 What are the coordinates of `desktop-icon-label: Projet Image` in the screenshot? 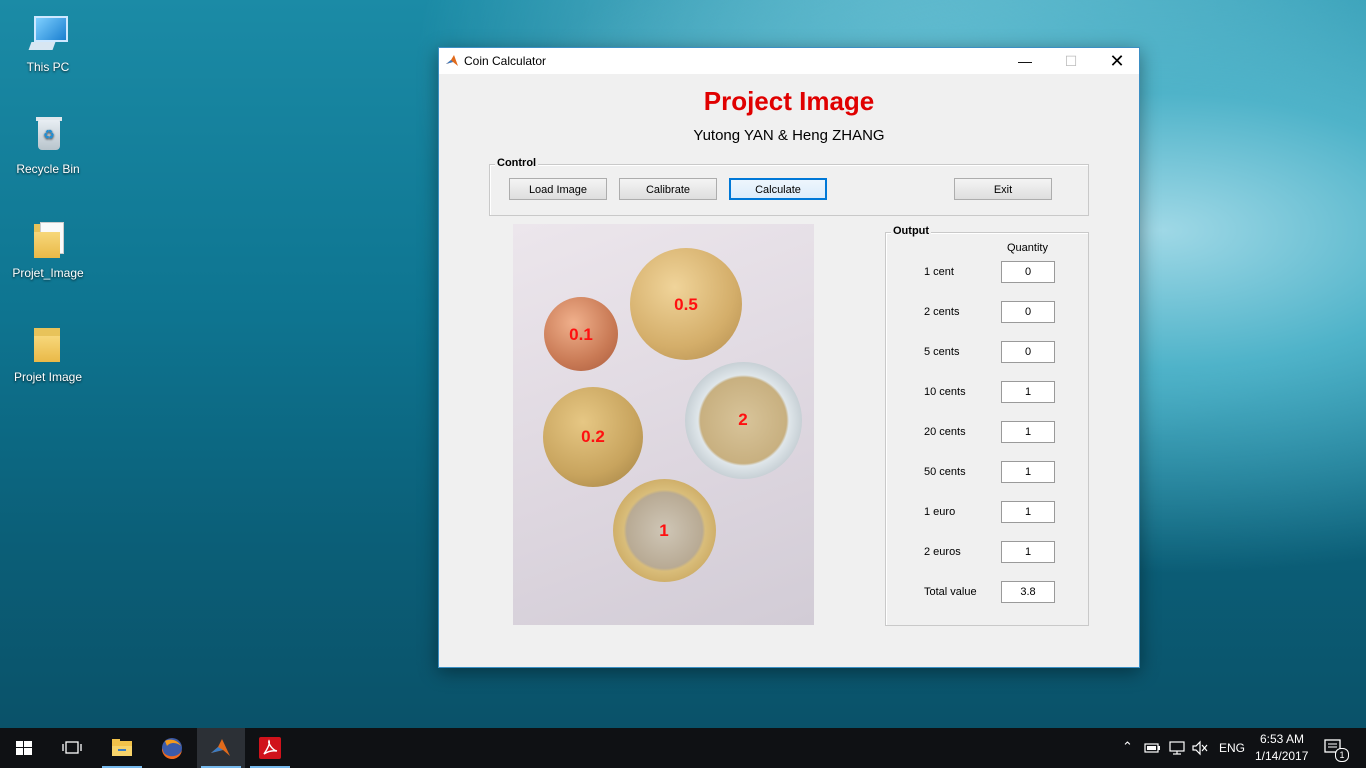 It's located at (48, 377).